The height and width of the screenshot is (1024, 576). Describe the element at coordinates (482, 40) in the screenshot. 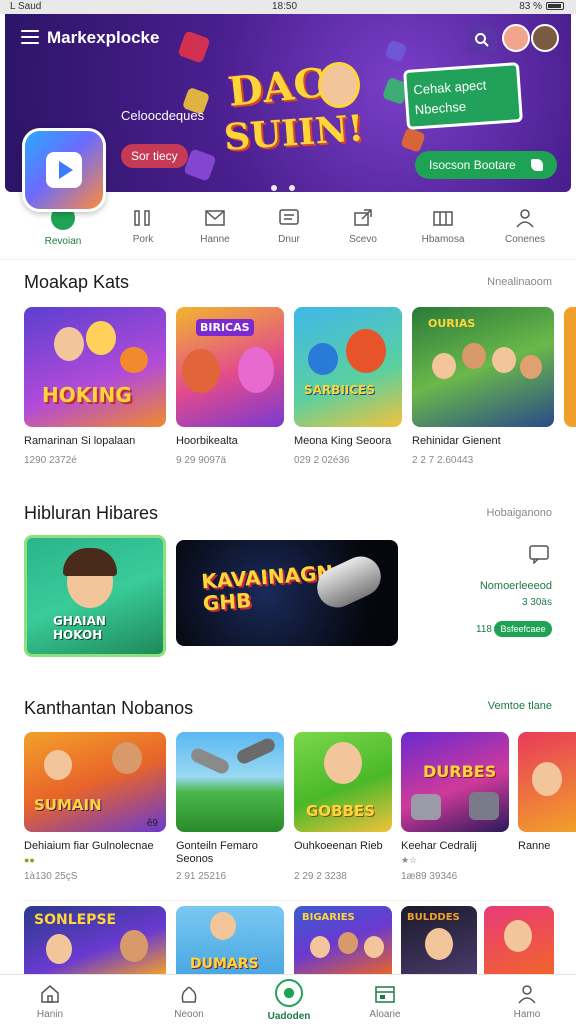

I see `search-button` at that location.